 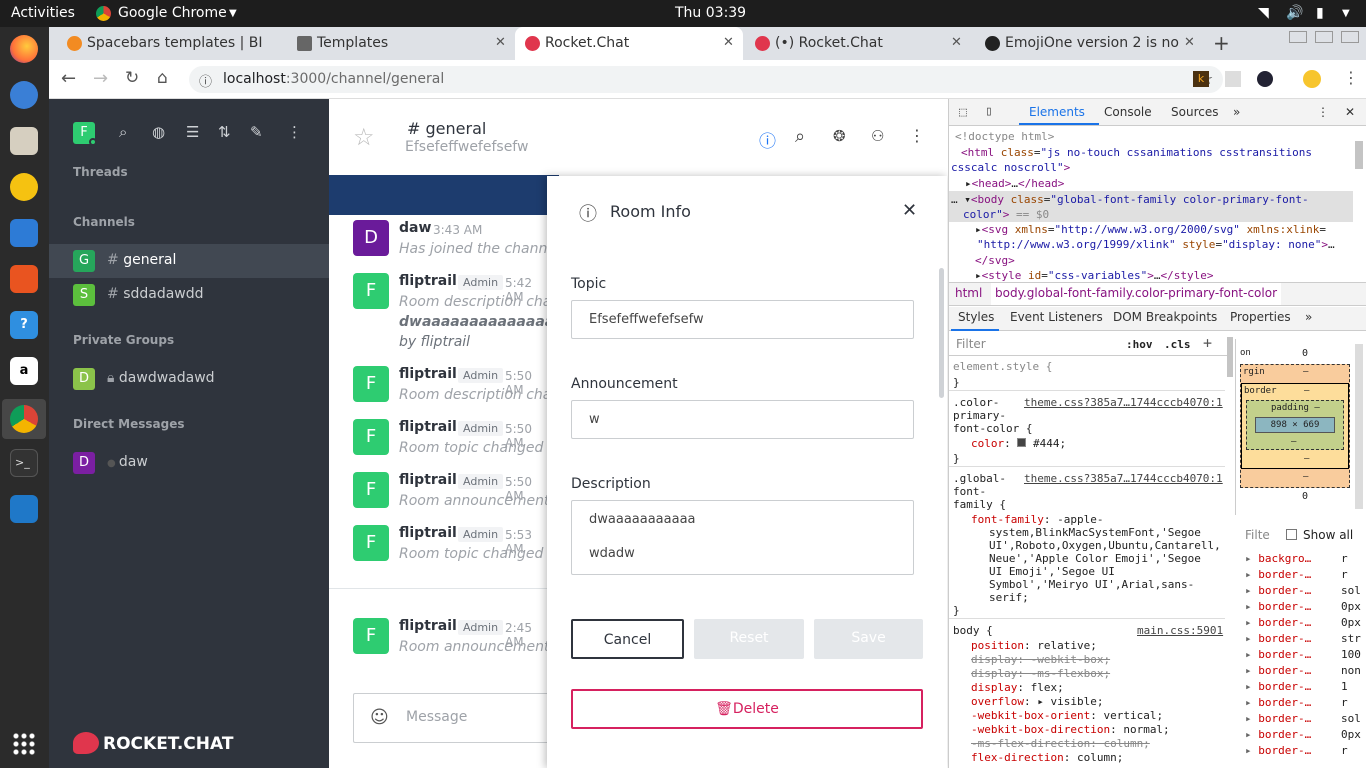 What do you see at coordinates (158, 132) in the screenshot?
I see `directory-globe-icon: ◍` at bounding box center [158, 132].